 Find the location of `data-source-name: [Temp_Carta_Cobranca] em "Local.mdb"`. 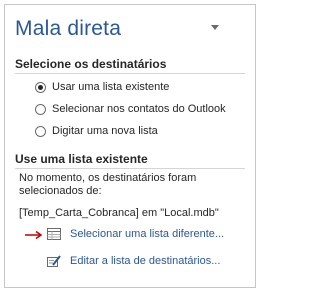

data-source-name: [Temp_Carta_Cobranca] em "Local.mdb" is located at coordinates (119, 213).